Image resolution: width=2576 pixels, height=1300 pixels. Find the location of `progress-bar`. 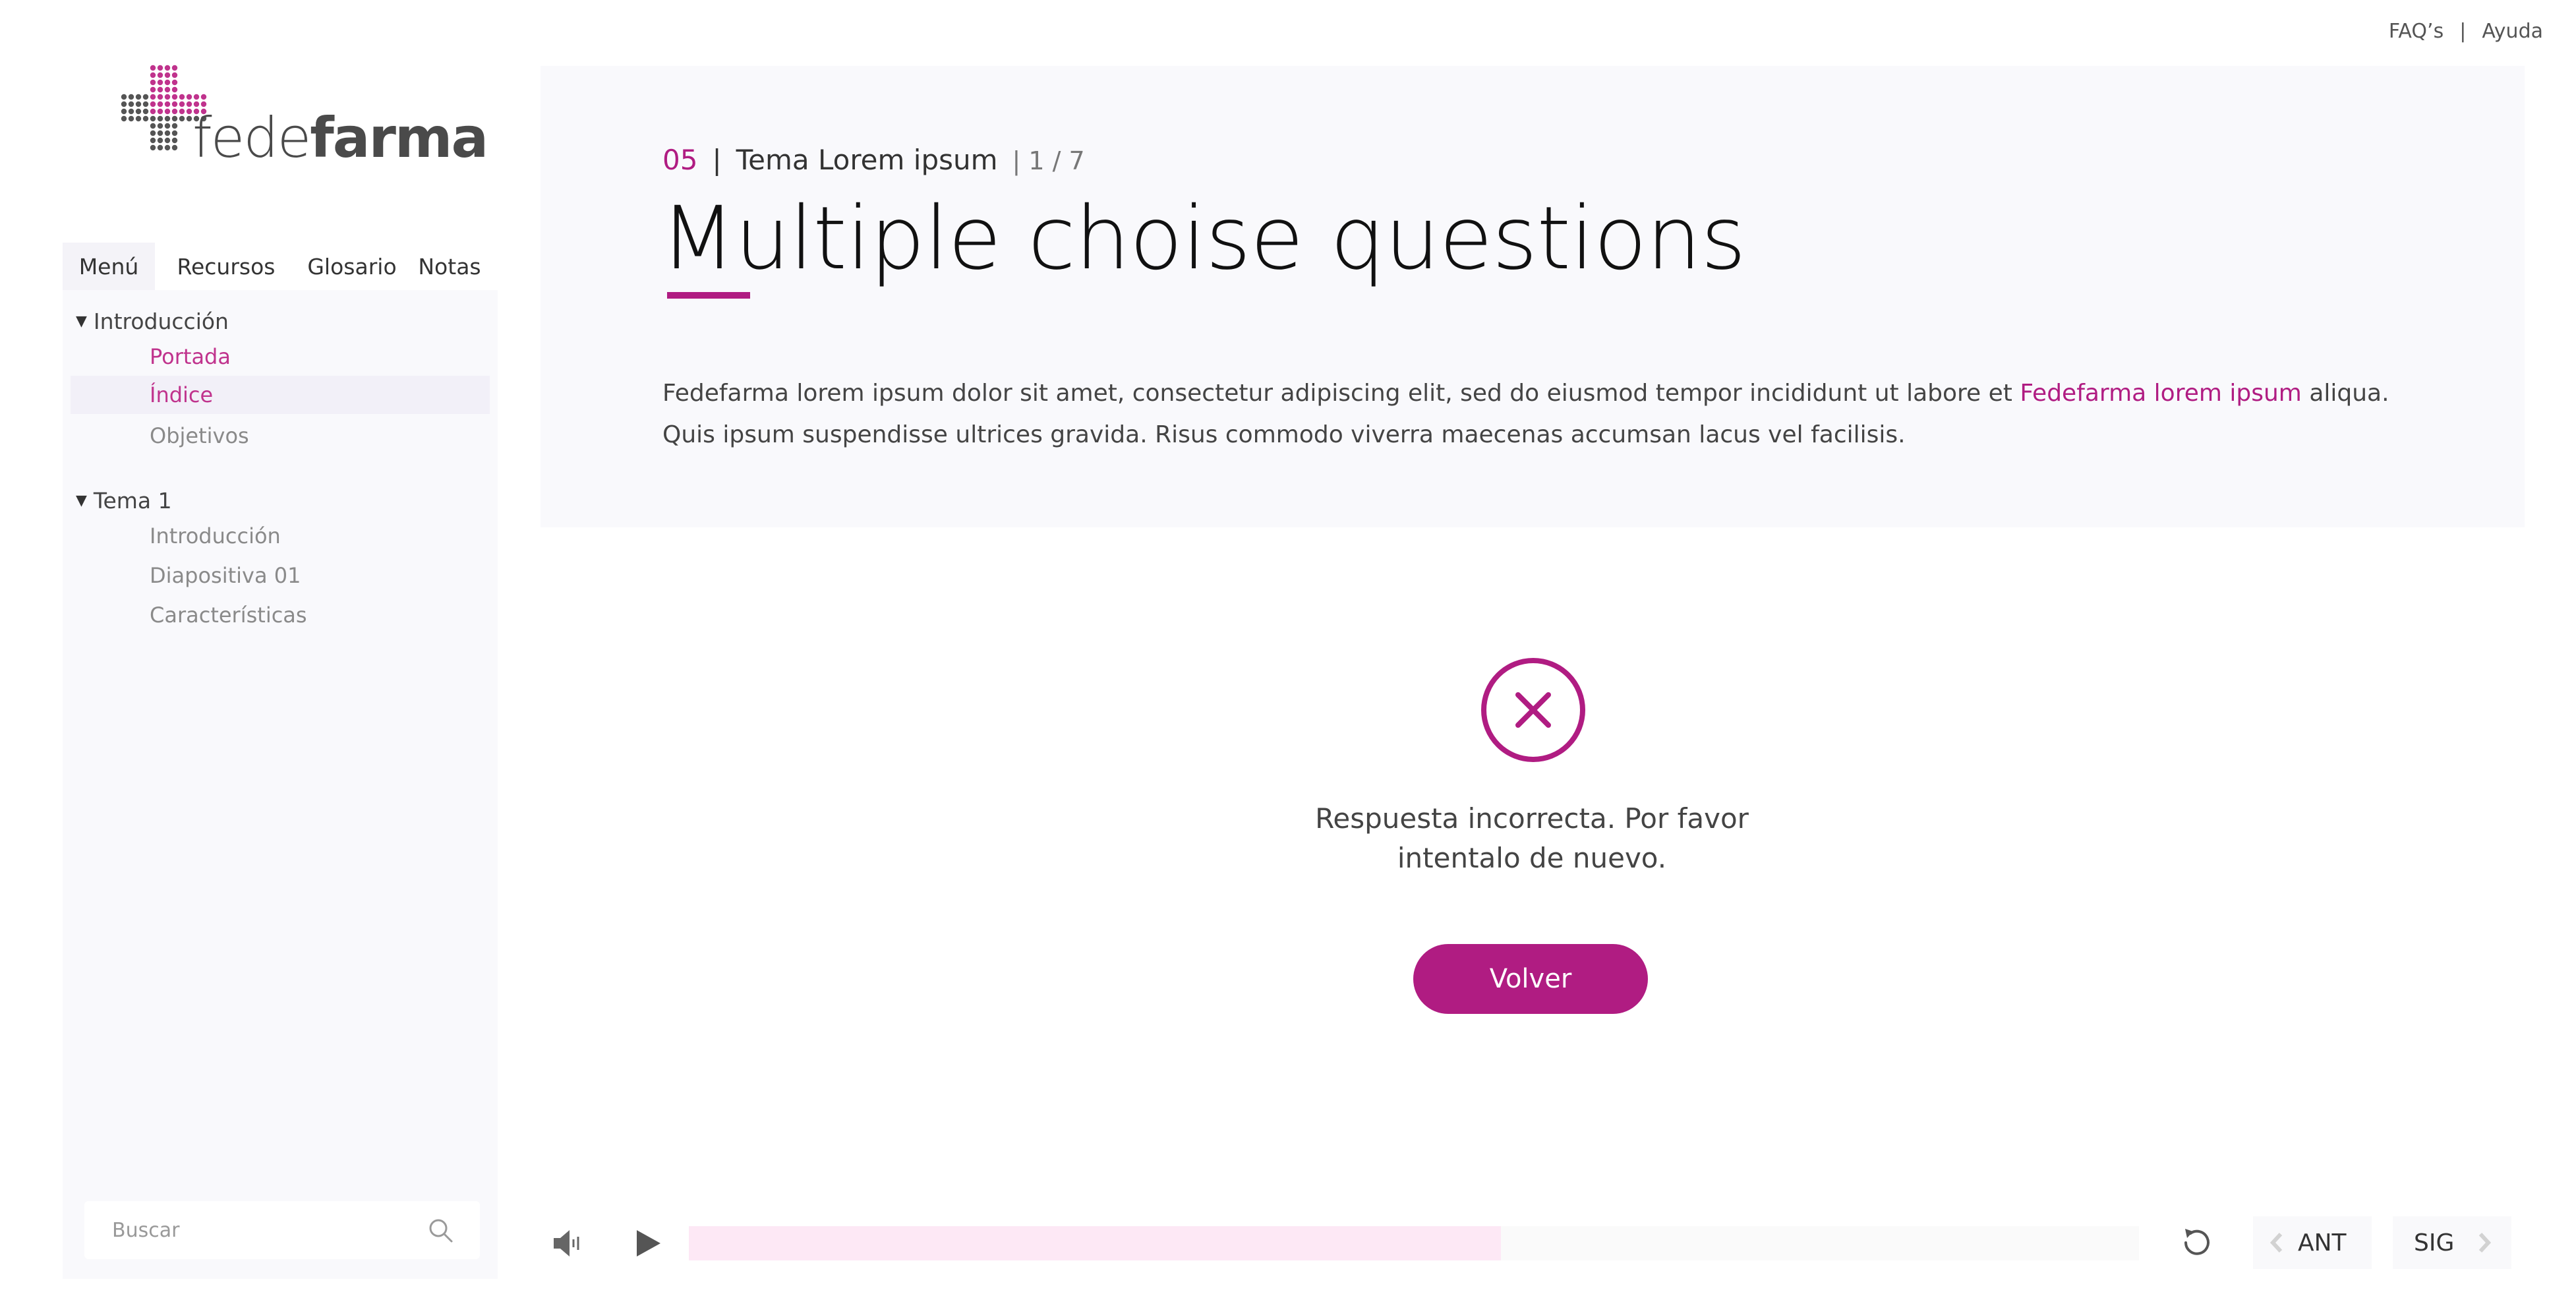

progress-bar is located at coordinates (1414, 1243).